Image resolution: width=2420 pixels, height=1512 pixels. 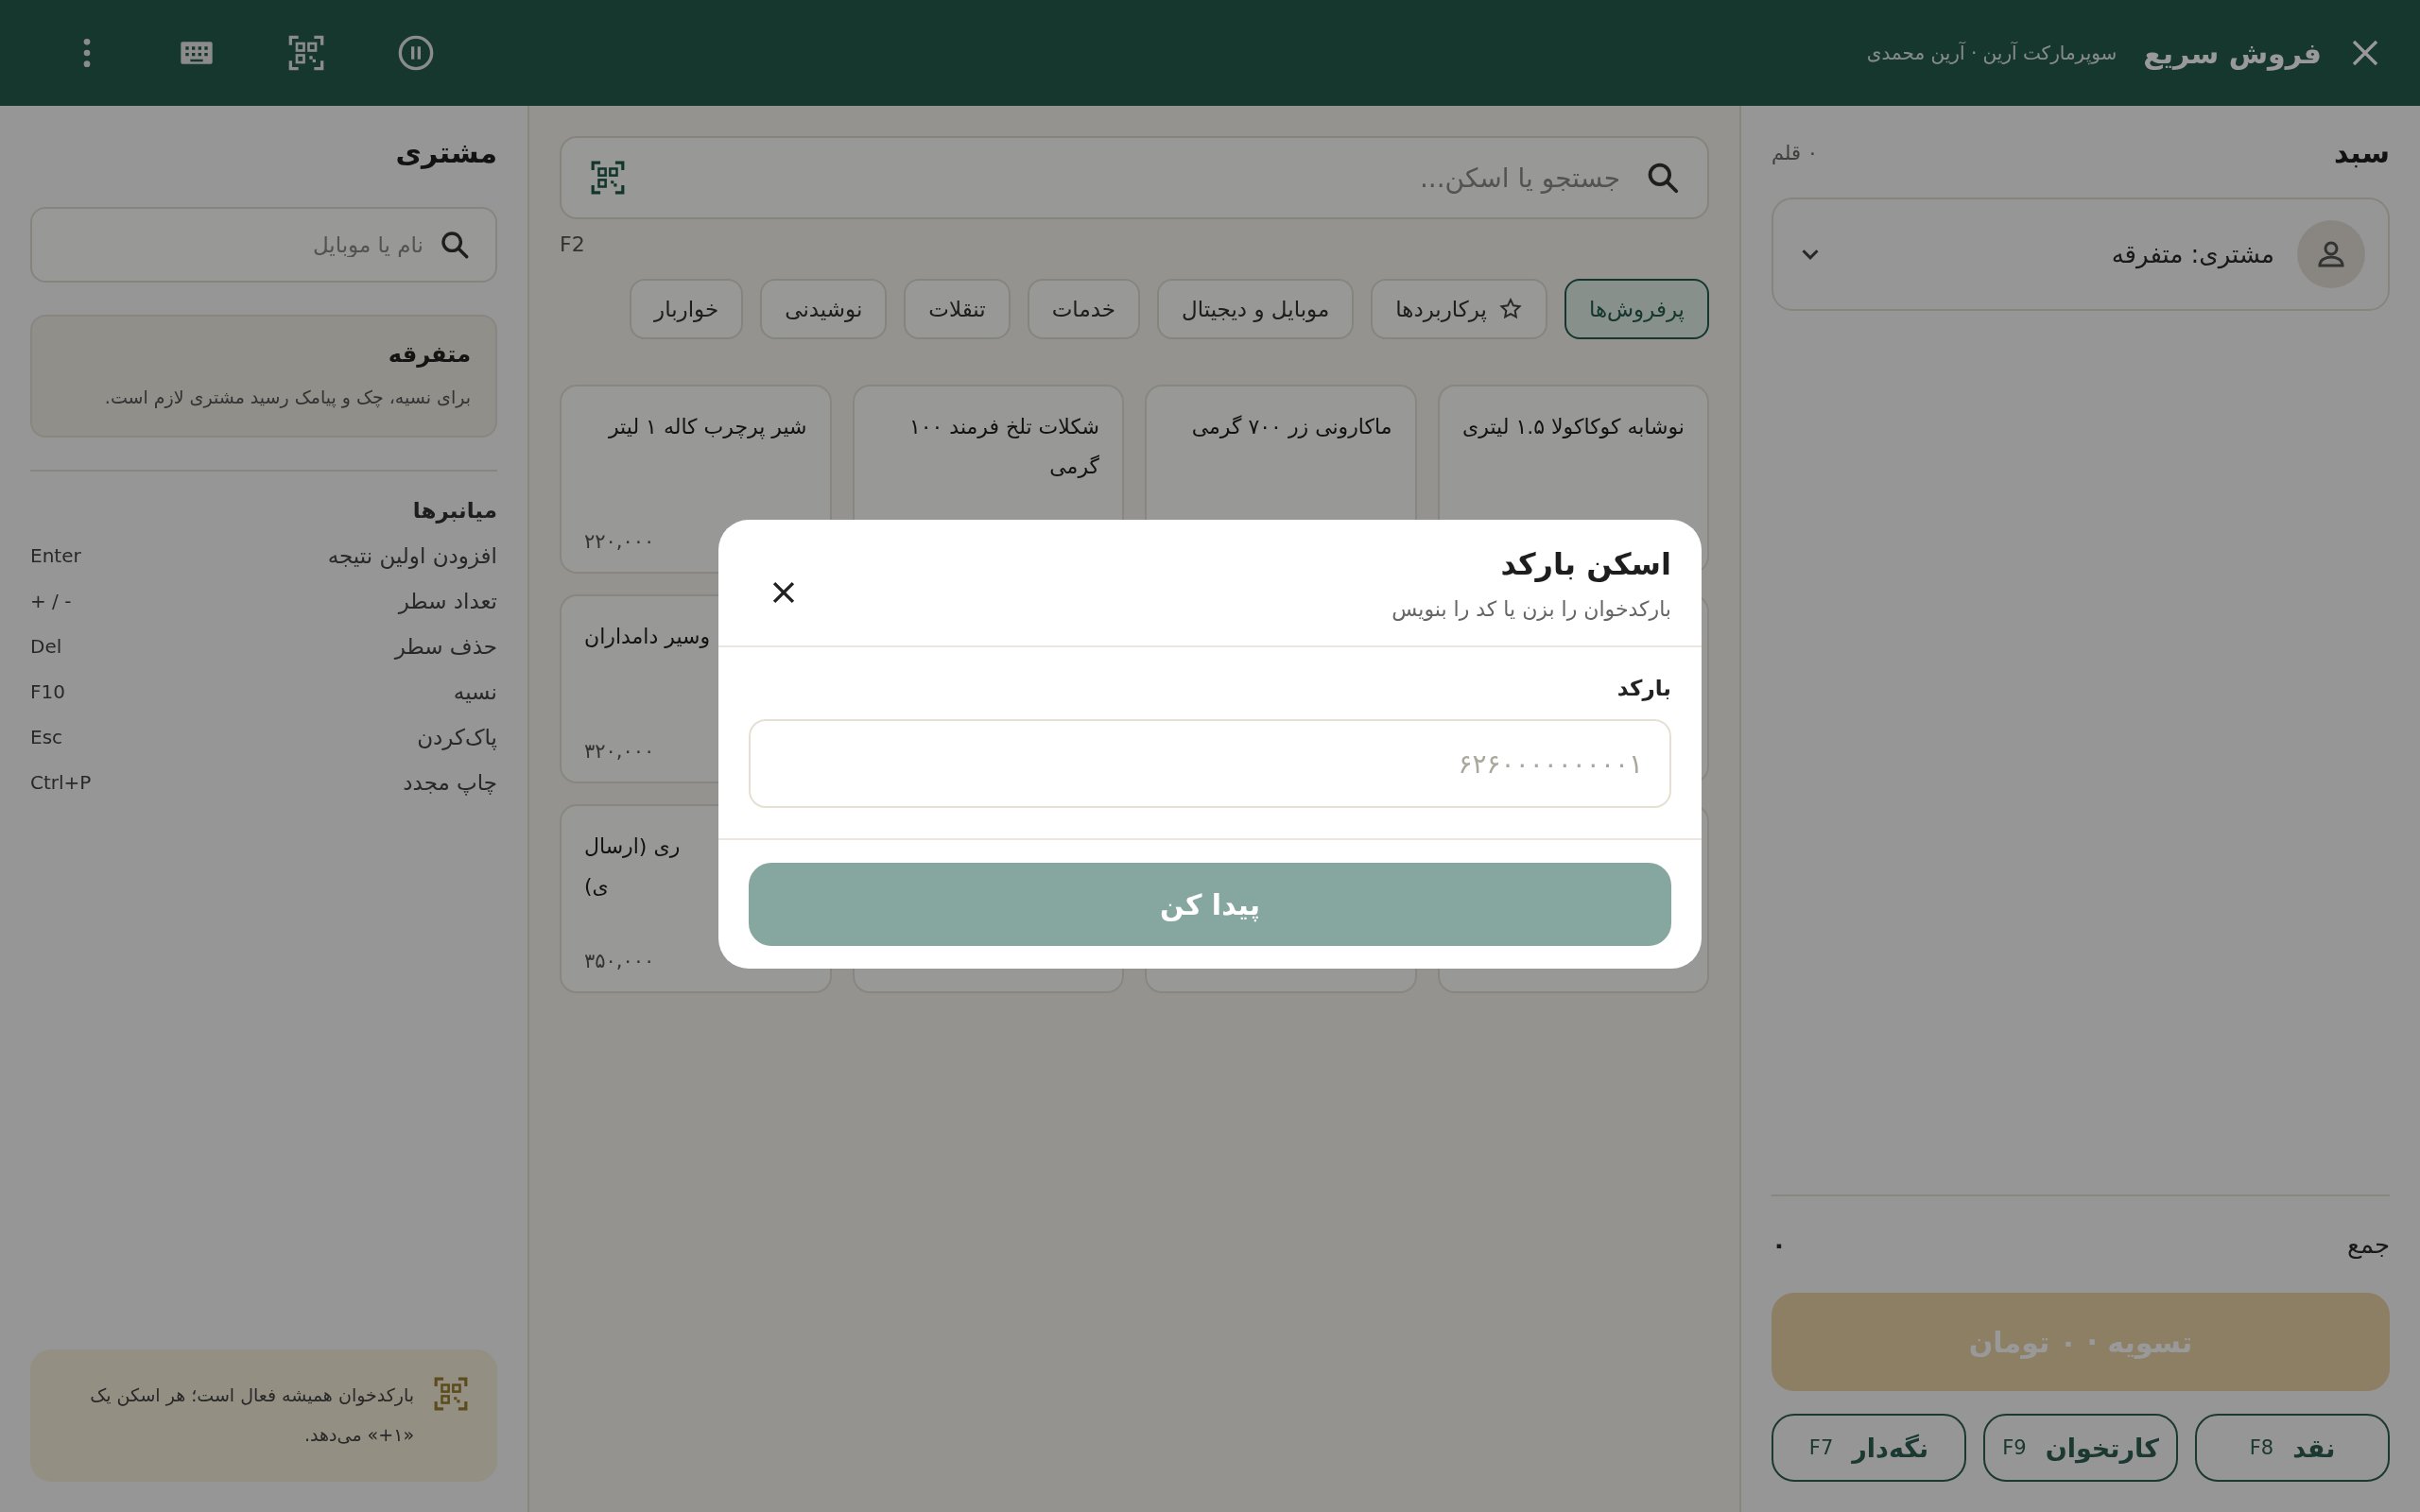 I want to click on product-price: ۲۲۰,۰۰۰, so click(x=619, y=541).